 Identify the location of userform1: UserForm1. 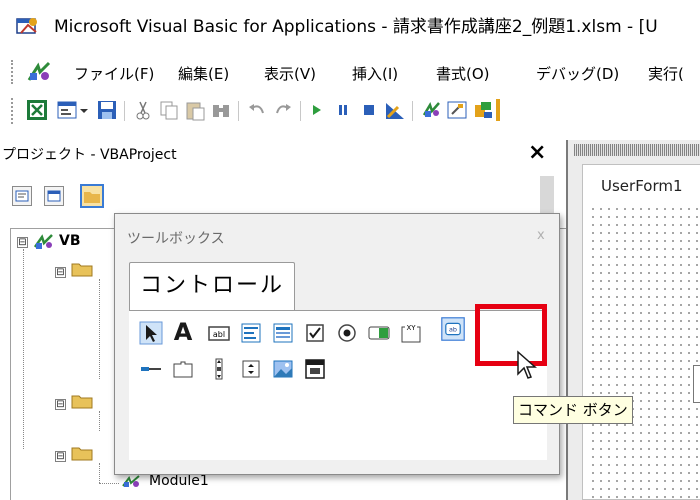
(641, 332).